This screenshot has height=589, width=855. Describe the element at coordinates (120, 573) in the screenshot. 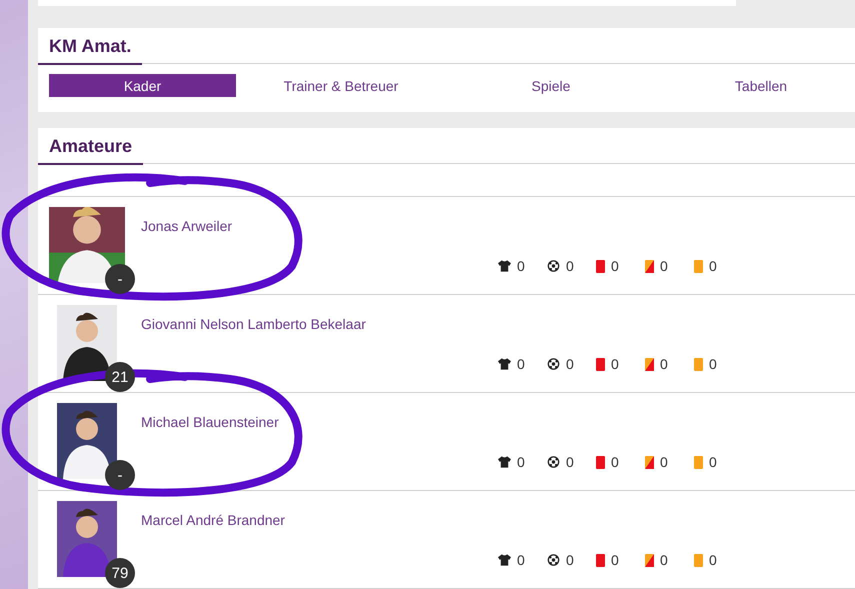

I see `number-badge: 79` at that location.